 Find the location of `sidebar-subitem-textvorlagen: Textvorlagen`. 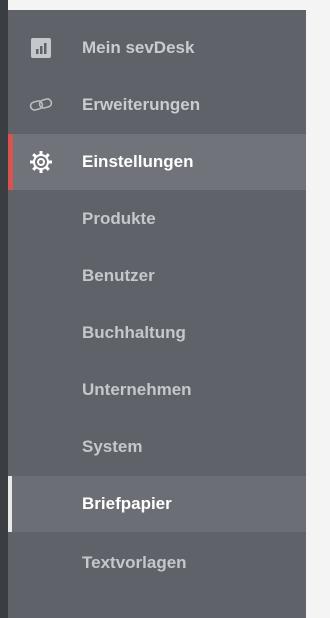

sidebar-subitem-textvorlagen: Textvorlagen is located at coordinates (157, 563).